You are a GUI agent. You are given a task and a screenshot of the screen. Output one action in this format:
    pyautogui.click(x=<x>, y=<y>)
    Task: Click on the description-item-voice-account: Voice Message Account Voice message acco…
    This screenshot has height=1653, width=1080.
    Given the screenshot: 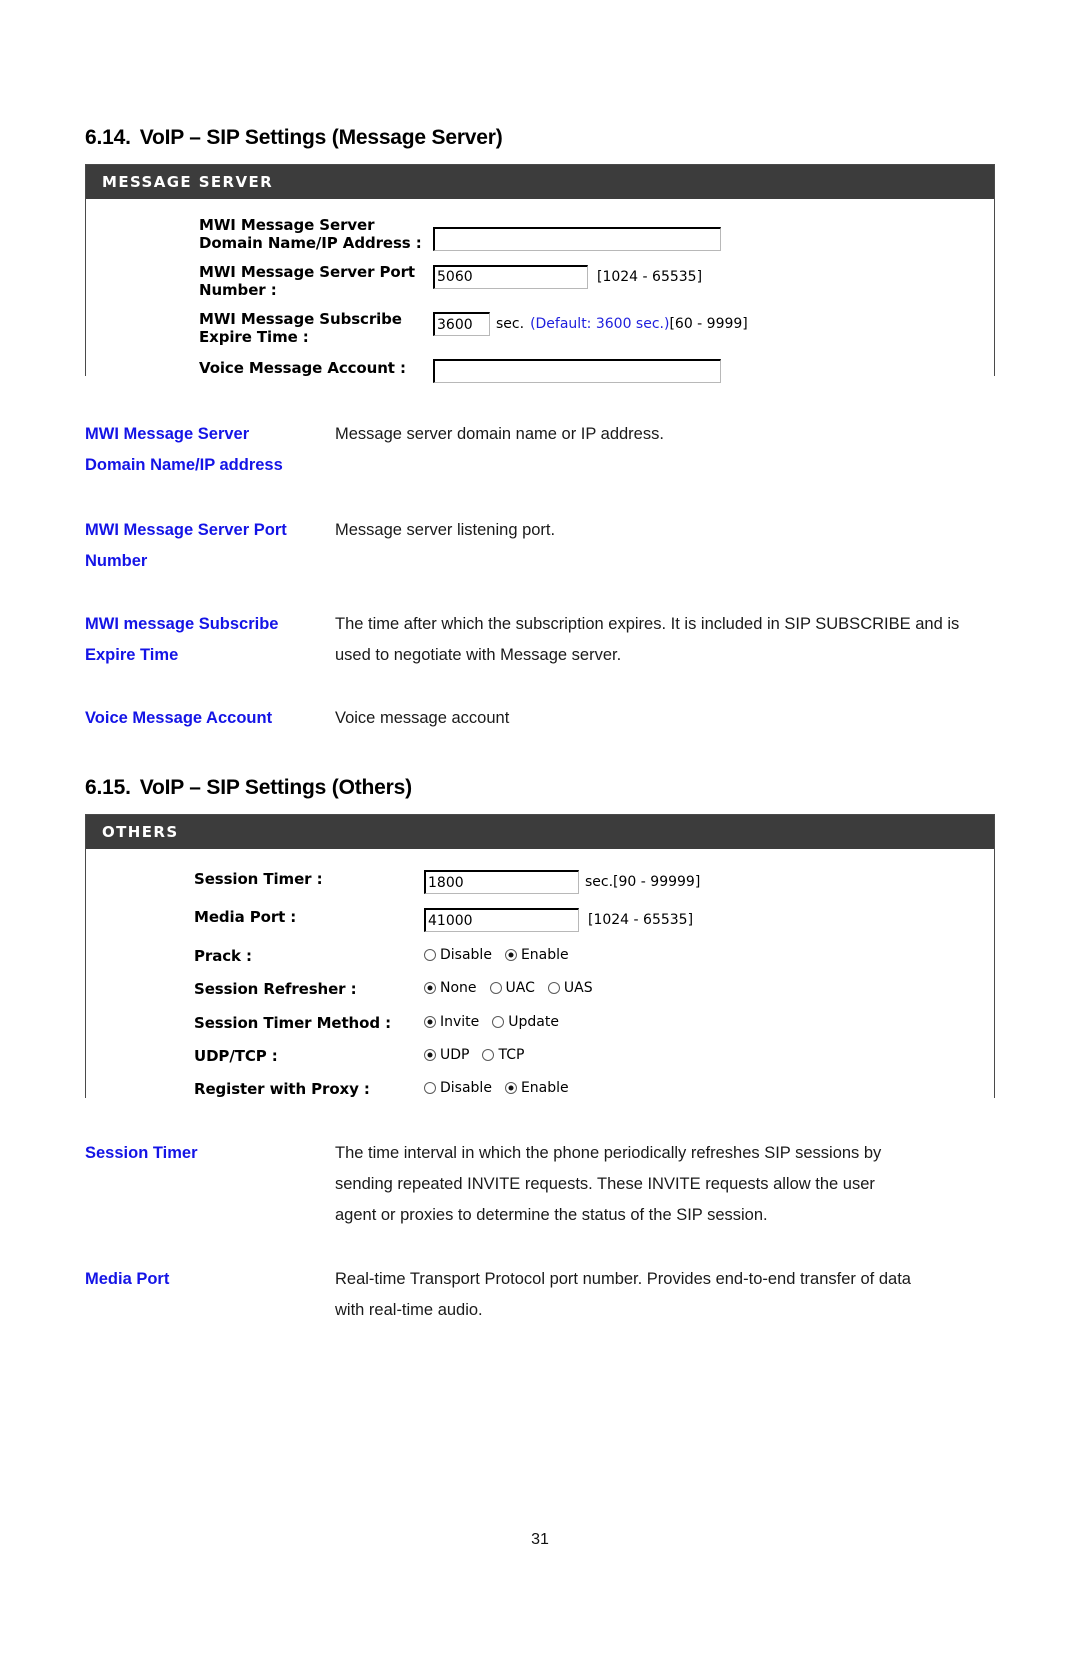 What is the action you would take?
    pyautogui.click(x=540, y=718)
    